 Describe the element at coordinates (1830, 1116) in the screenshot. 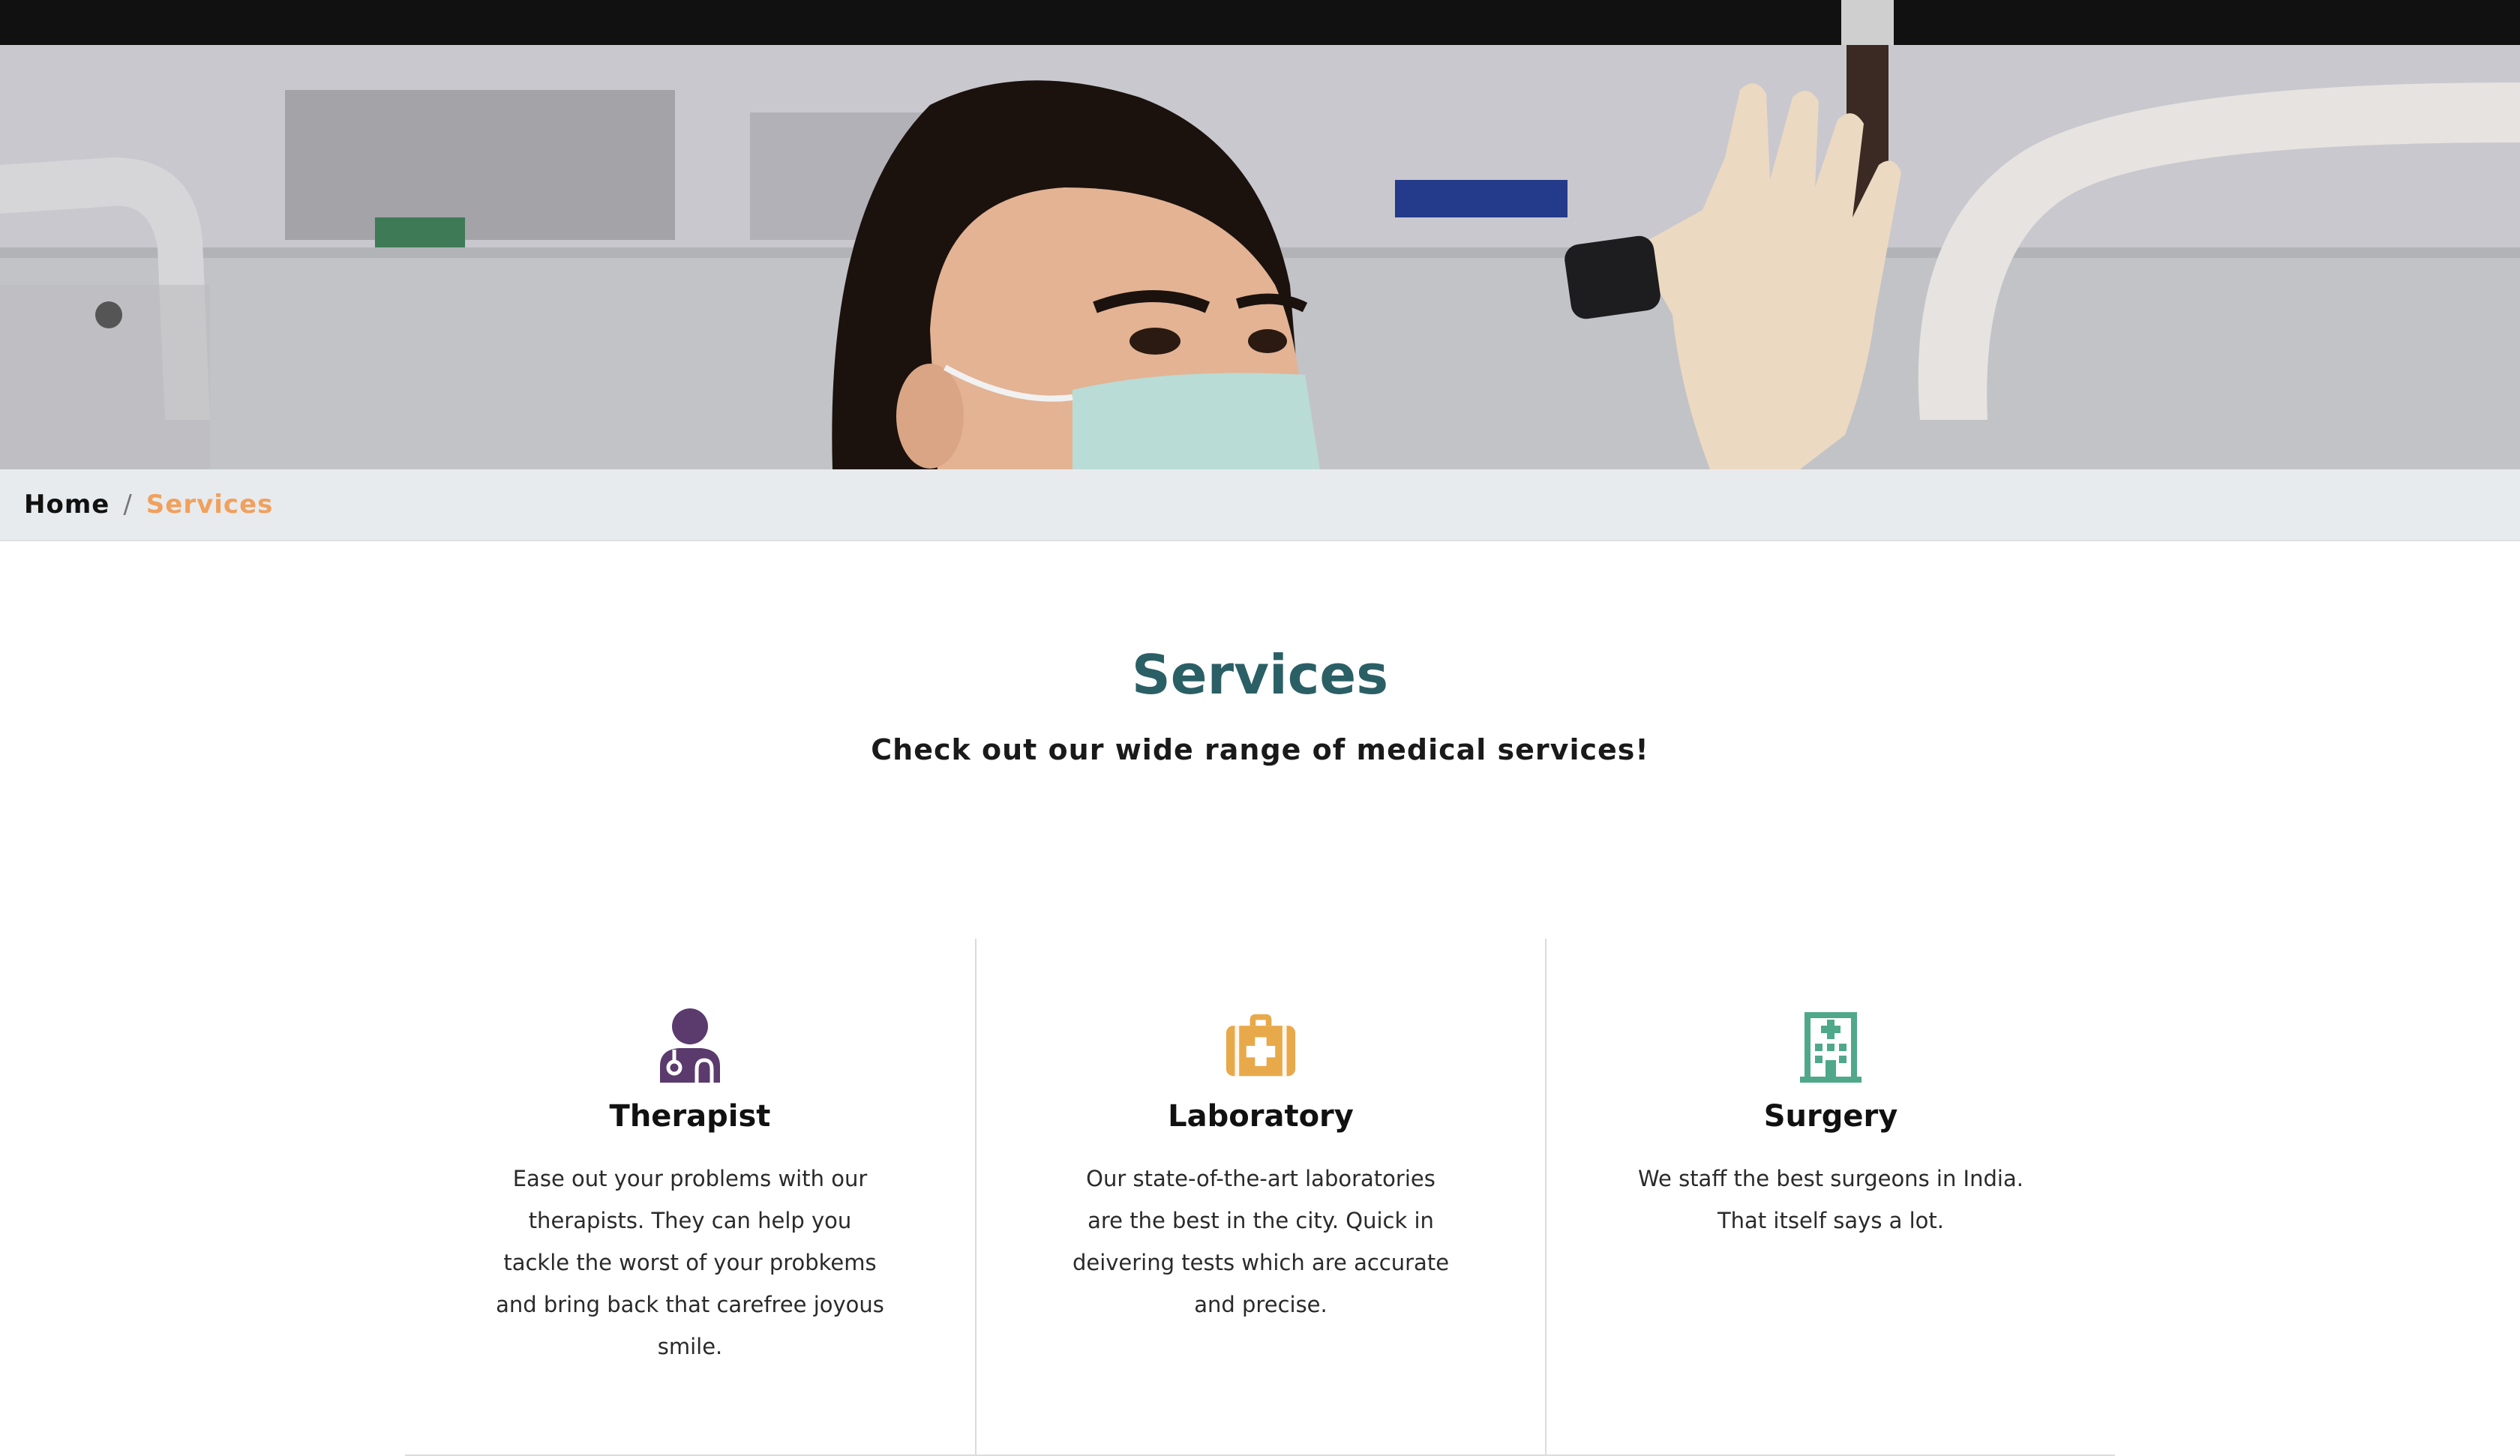

I see `service-title: Surgery` at that location.